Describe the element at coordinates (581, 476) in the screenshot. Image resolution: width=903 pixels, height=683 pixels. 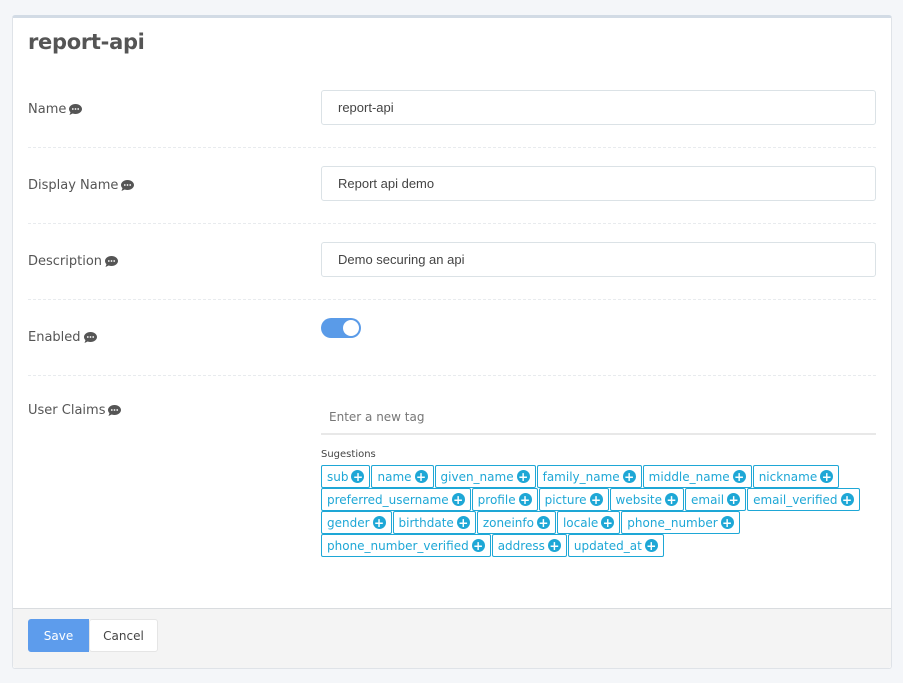
I see `suggestion-tag-label: family_name` at that location.